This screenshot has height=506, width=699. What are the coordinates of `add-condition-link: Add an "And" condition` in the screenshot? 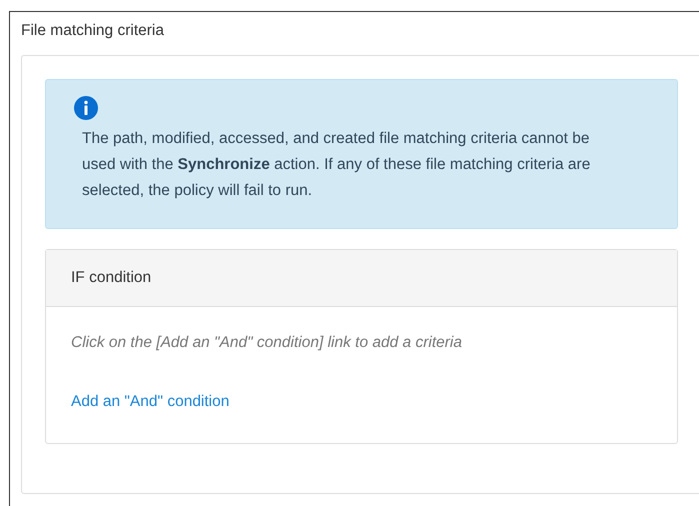 It's located at (150, 402).